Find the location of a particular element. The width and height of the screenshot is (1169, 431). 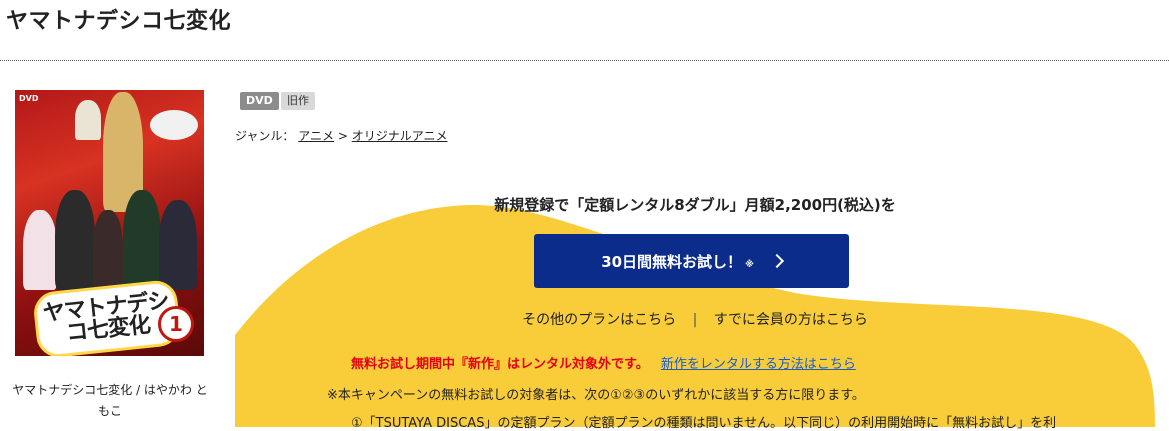

release-badge-old: 旧作 is located at coordinates (298, 101).